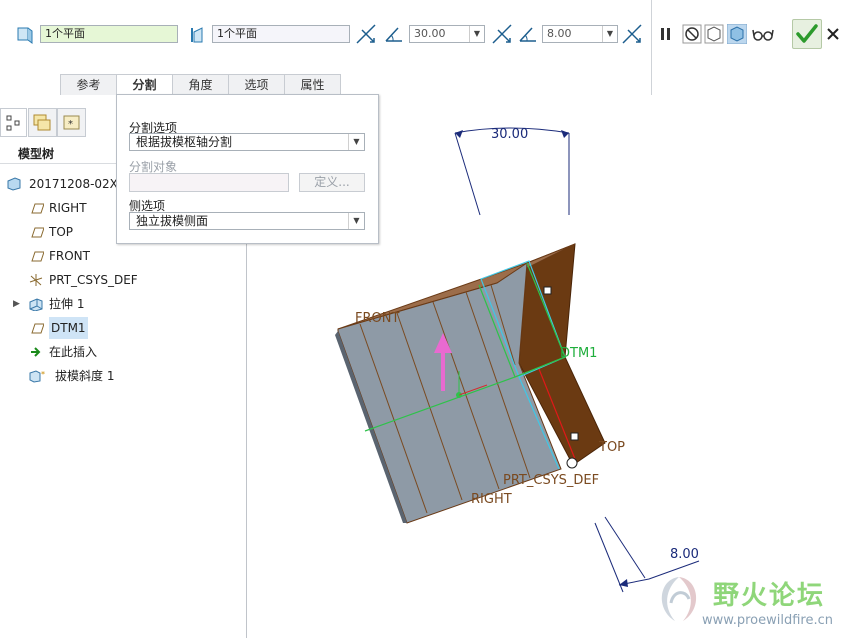  Describe the element at coordinates (737, 34) in the screenshot. I see `verify-mode-icon` at that location.